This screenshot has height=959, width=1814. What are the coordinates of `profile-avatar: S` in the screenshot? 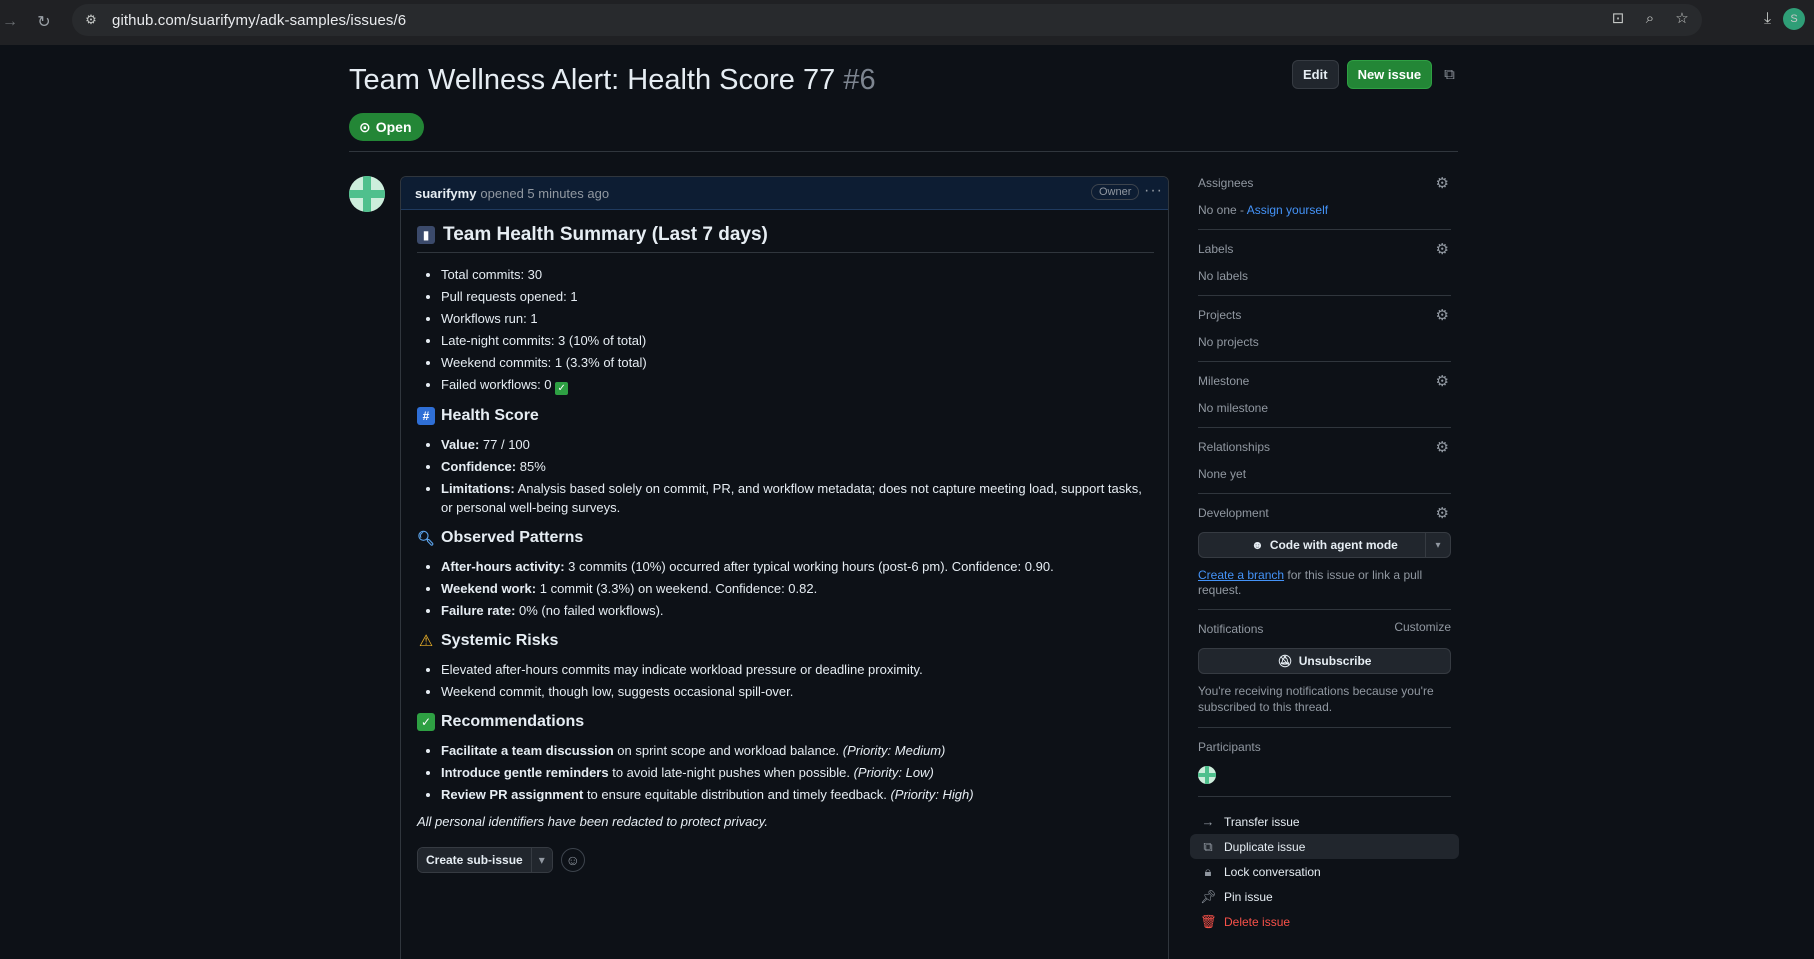 It's located at (1794, 19).